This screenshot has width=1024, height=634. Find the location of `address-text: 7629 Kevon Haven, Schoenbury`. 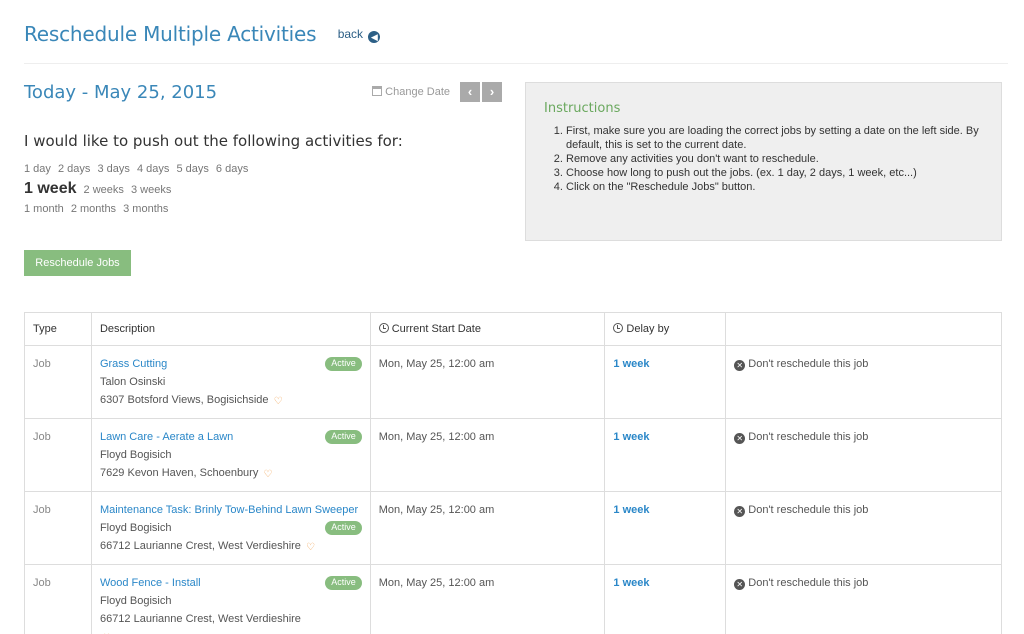

address-text: 7629 Kevon Haven, Schoenbury is located at coordinates (179, 473).